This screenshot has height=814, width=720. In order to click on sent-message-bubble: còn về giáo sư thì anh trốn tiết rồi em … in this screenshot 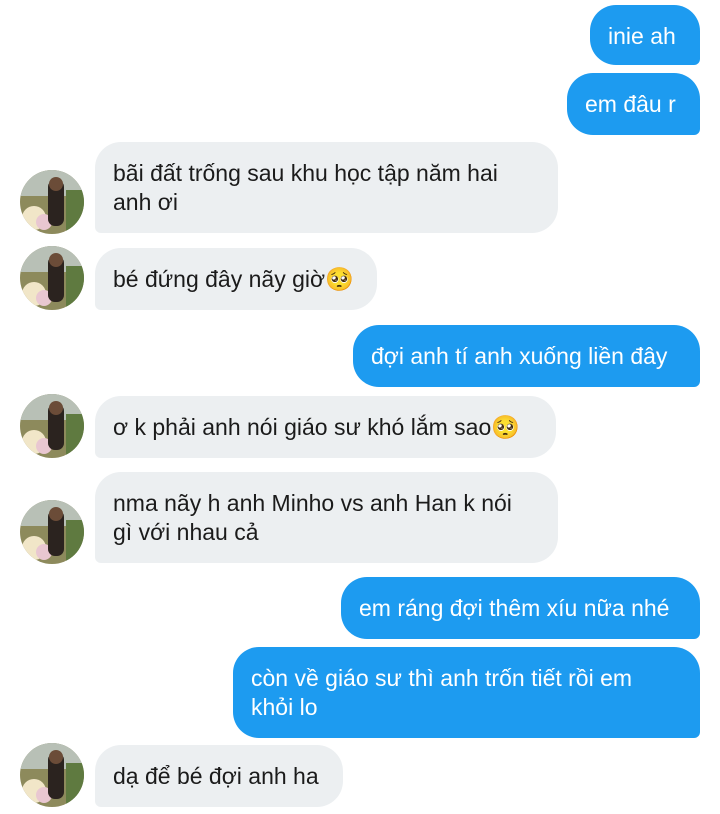, I will do `click(466, 692)`.